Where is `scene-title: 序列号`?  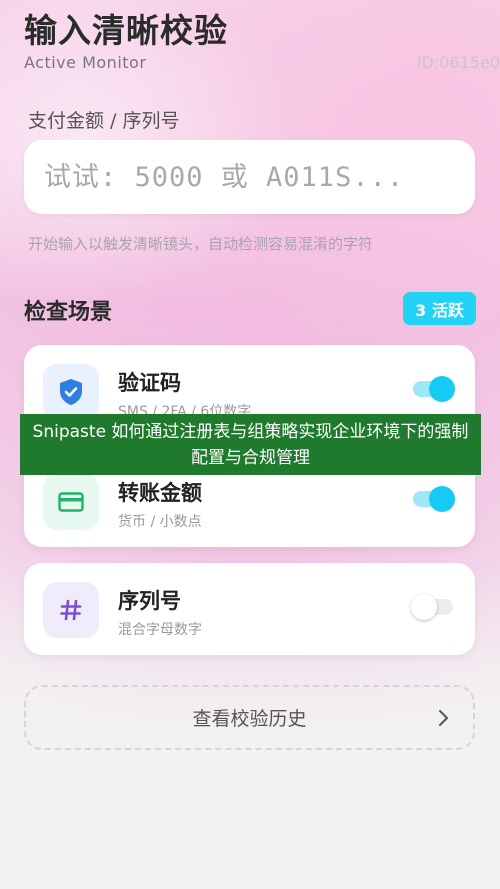 scene-title: 序列号 is located at coordinates (149, 601).